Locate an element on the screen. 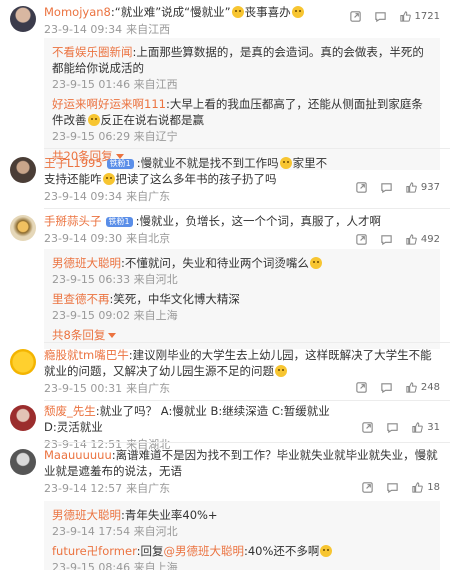  reply-username: future卍former is located at coordinates (94, 551).